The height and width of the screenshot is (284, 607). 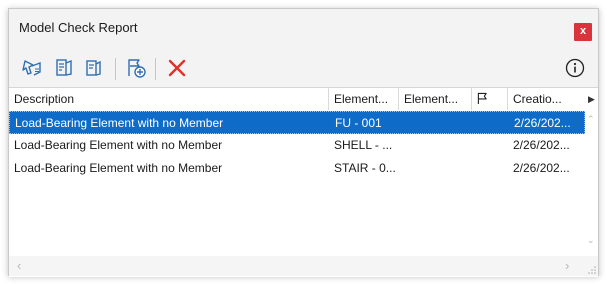 I want to click on scroll-columns-right-icon: ▶, so click(x=591, y=99).